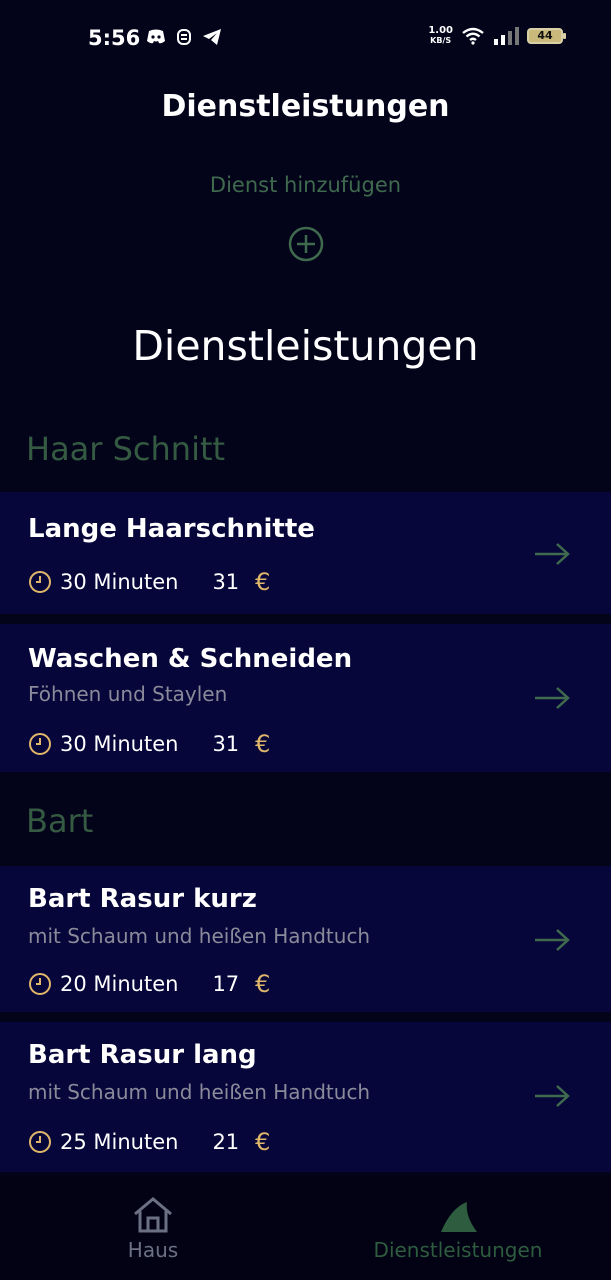 Image resolution: width=611 pixels, height=1280 pixels. What do you see at coordinates (305, 346) in the screenshot?
I see `section-title: Dienstleistungen` at bounding box center [305, 346].